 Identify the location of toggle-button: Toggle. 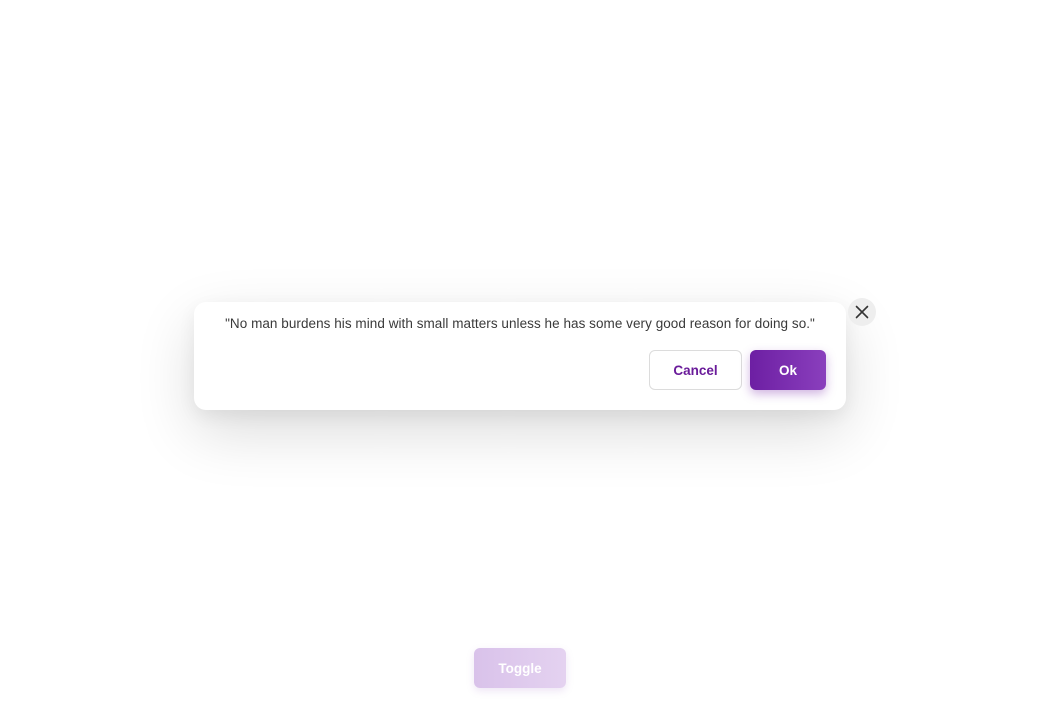
(520, 668).